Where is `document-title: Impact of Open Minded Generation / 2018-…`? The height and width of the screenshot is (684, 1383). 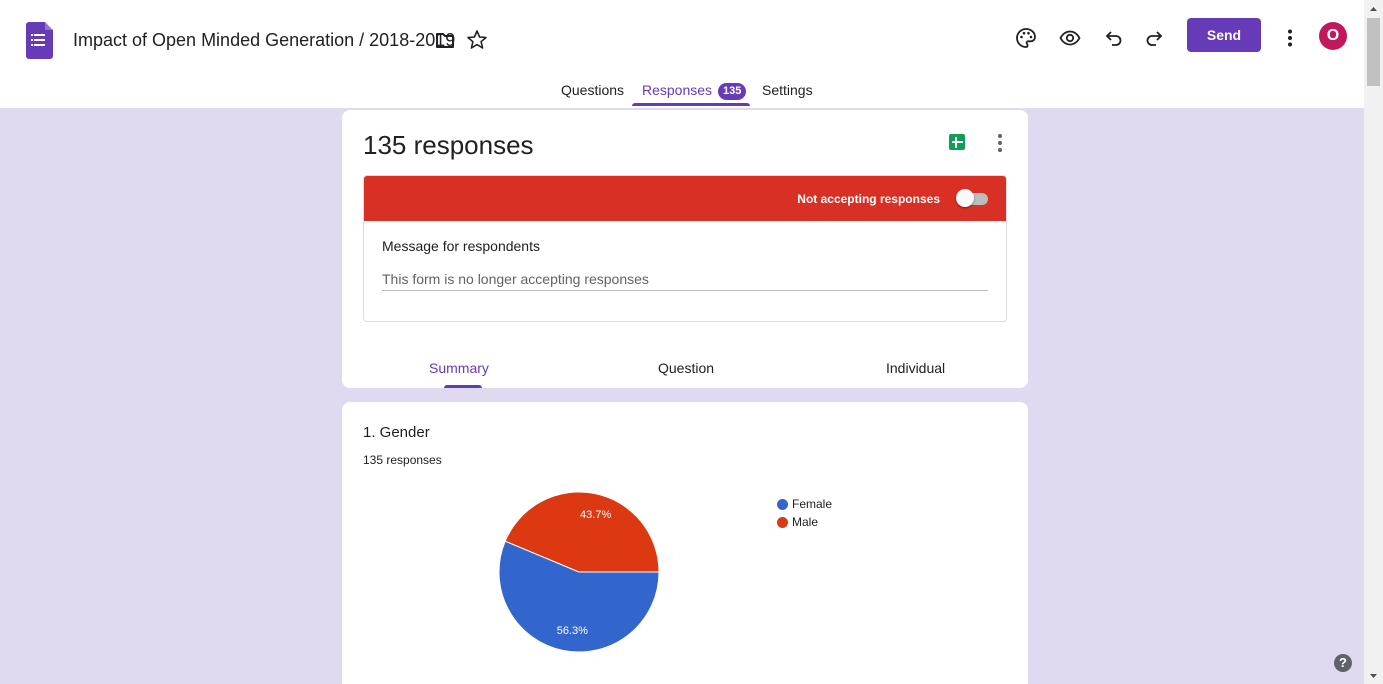 document-title: Impact of Open Minded Generation / 2018-… is located at coordinates (264, 40).